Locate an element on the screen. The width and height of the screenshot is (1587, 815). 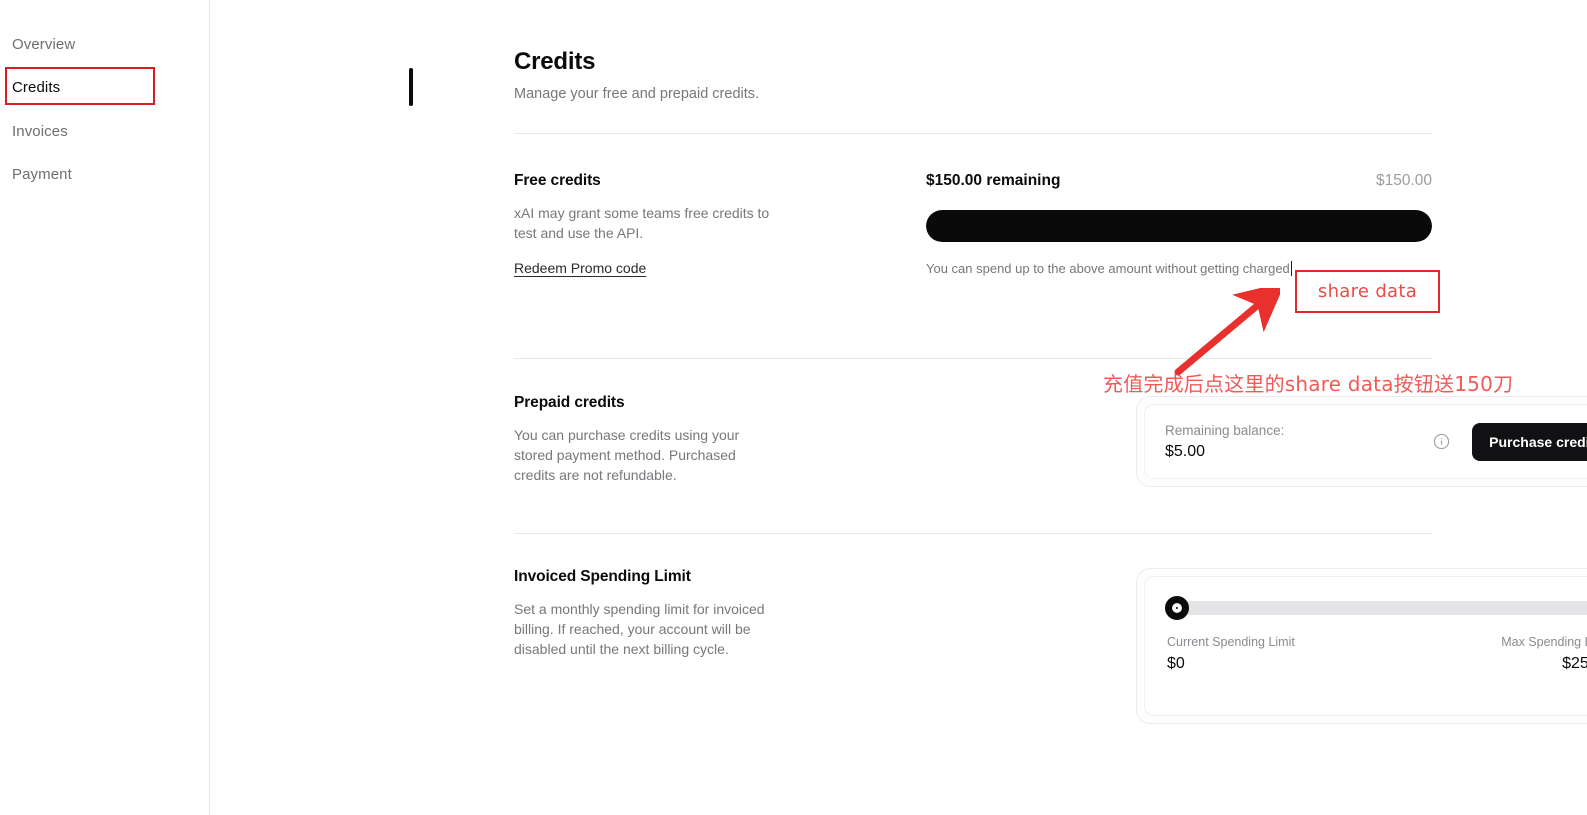
sidebar-item-label: Overview is located at coordinates (44, 44).